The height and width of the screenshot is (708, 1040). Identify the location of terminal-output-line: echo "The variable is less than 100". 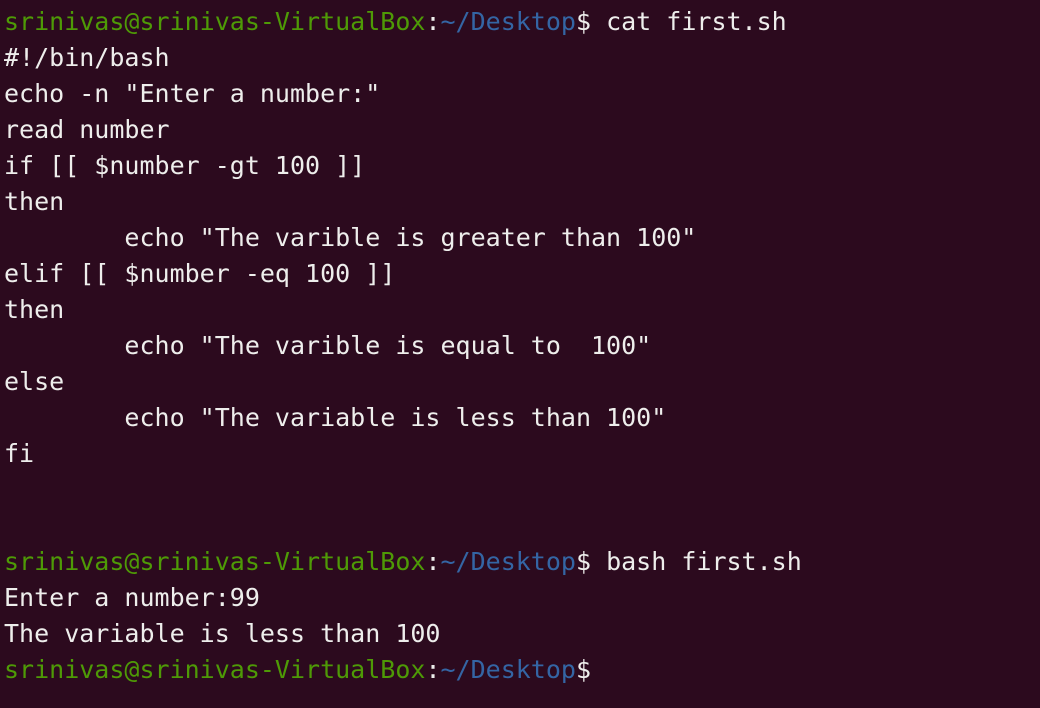
(520, 418).